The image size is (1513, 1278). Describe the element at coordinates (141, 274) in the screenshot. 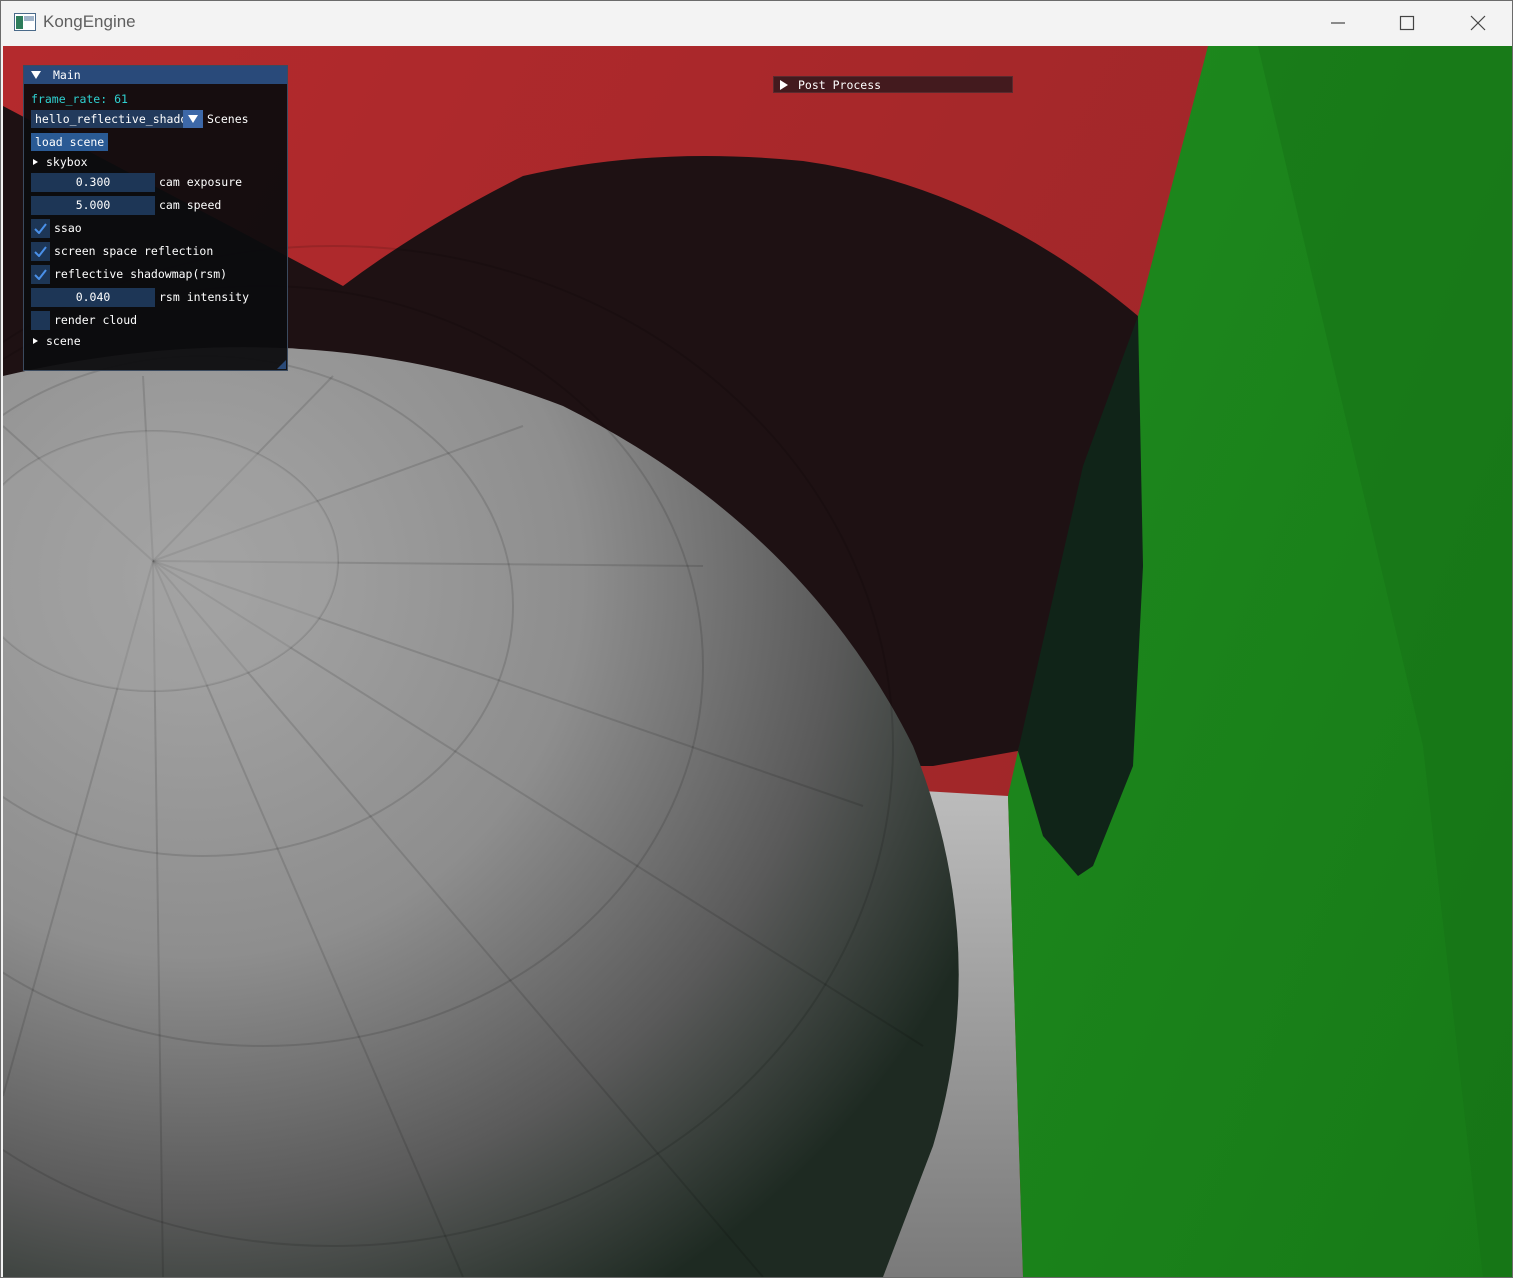

I see `rsm-label: reflective shadowmap(rsm)` at that location.